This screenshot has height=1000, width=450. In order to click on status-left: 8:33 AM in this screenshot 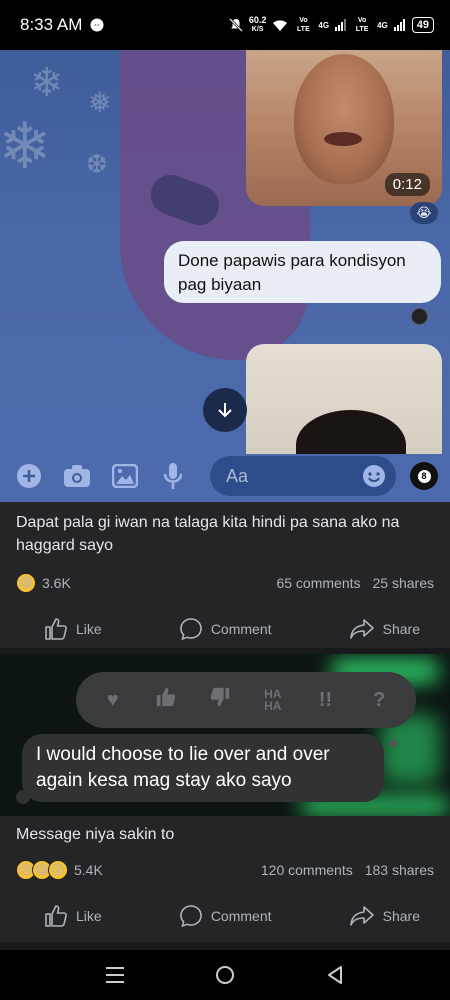, I will do `click(62, 25)`.